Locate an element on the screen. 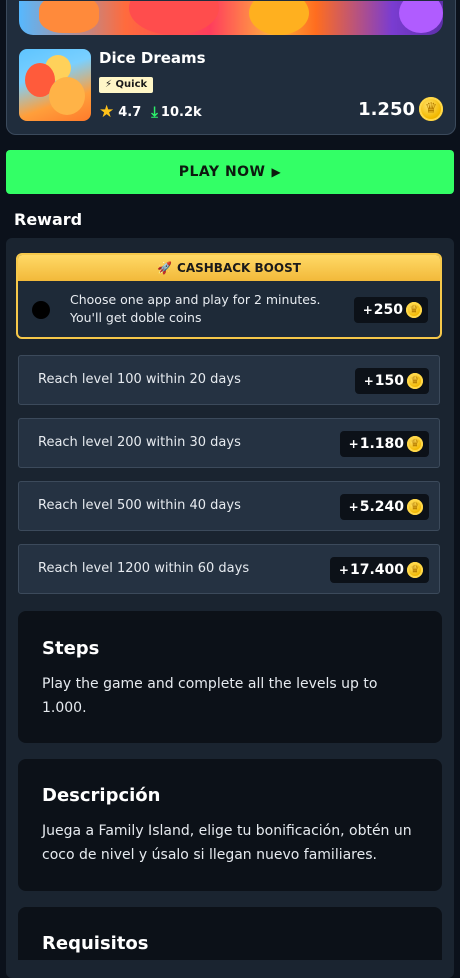  cashback-radio is located at coordinates (41, 310).